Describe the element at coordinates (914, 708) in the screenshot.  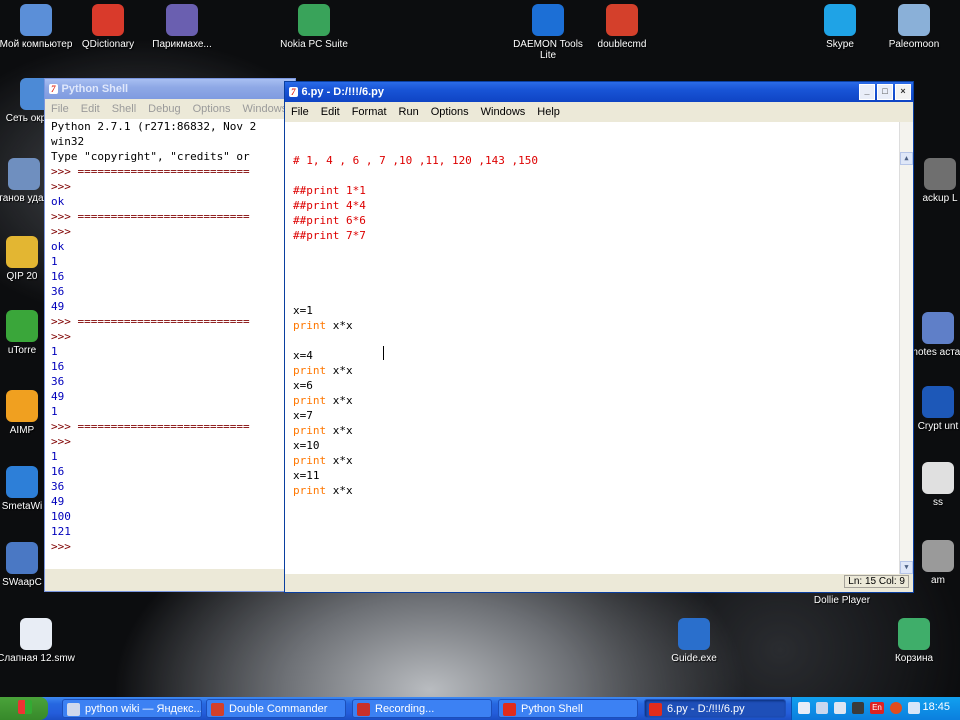
I see `volume-icon` at that location.